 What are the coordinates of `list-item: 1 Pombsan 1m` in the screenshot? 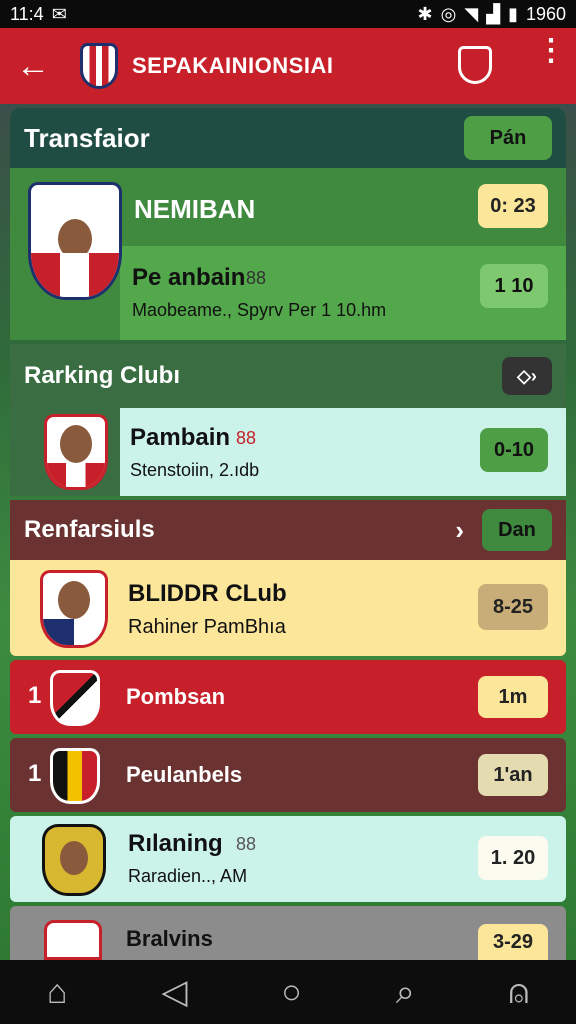 It's located at (288, 697).